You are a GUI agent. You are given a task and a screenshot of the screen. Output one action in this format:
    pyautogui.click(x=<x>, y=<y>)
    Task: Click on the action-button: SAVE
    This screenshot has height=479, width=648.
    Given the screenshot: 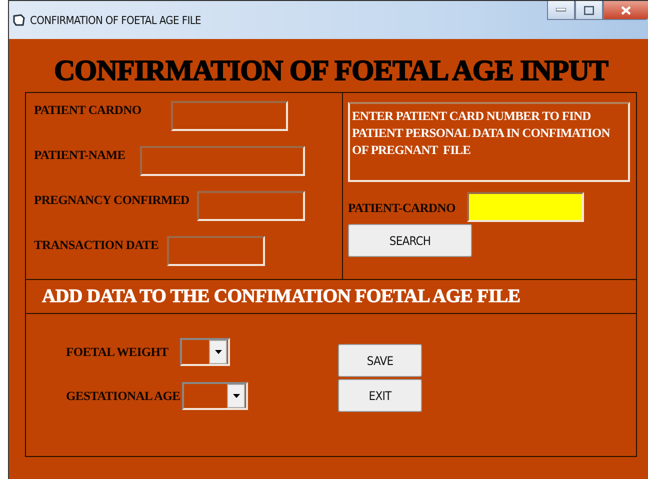 What is the action you would take?
    pyautogui.click(x=380, y=360)
    